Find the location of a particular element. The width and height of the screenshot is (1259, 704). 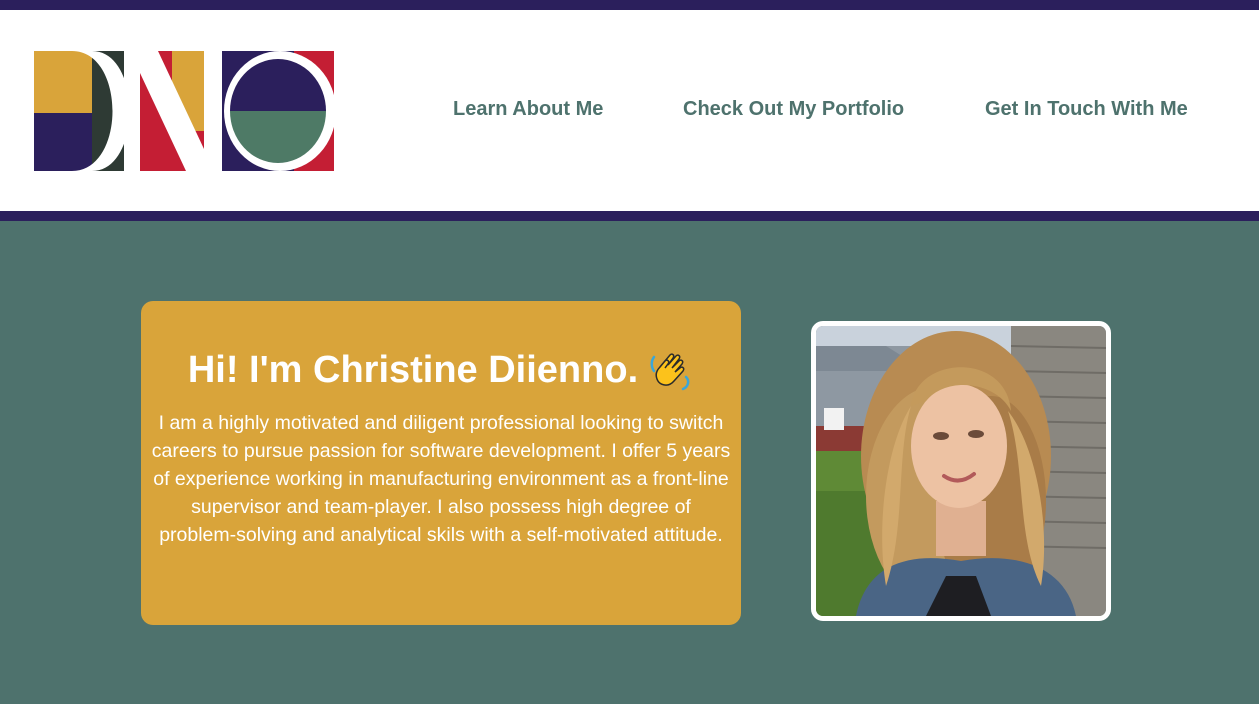

waving-hand-icon is located at coordinates (670, 372).